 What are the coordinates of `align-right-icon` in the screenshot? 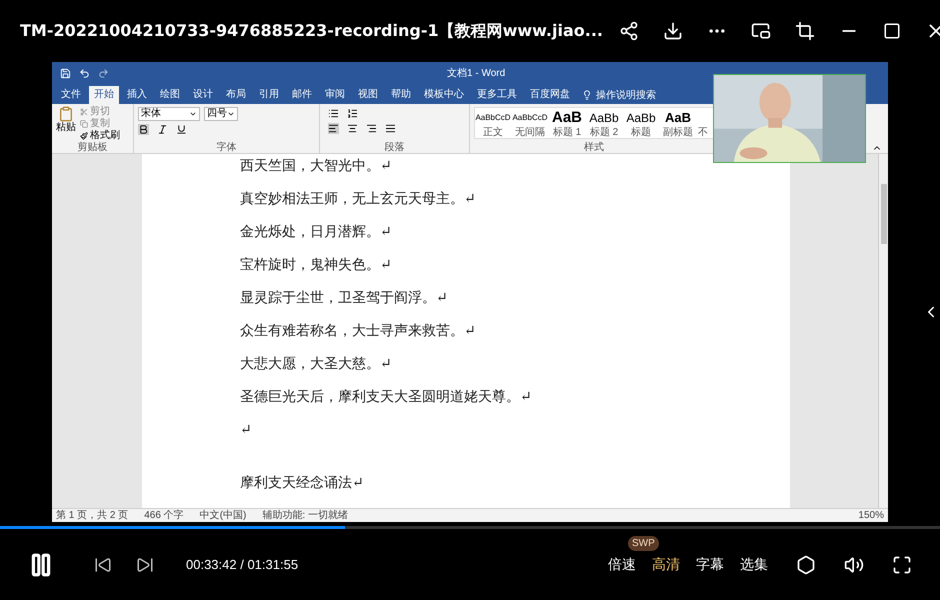 It's located at (371, 128).